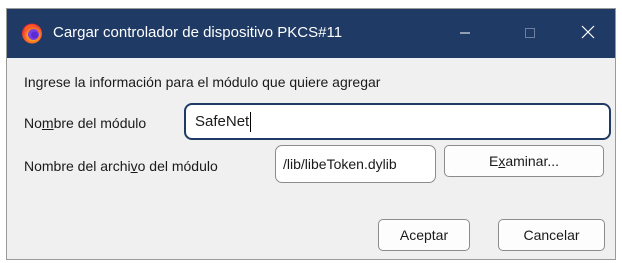 This screenshot has height=263, width=622. What do you see at coordinates (222, 121) in the screenshot?
I see `module-name-value: SafeNet` at bounding box center [222, 121].